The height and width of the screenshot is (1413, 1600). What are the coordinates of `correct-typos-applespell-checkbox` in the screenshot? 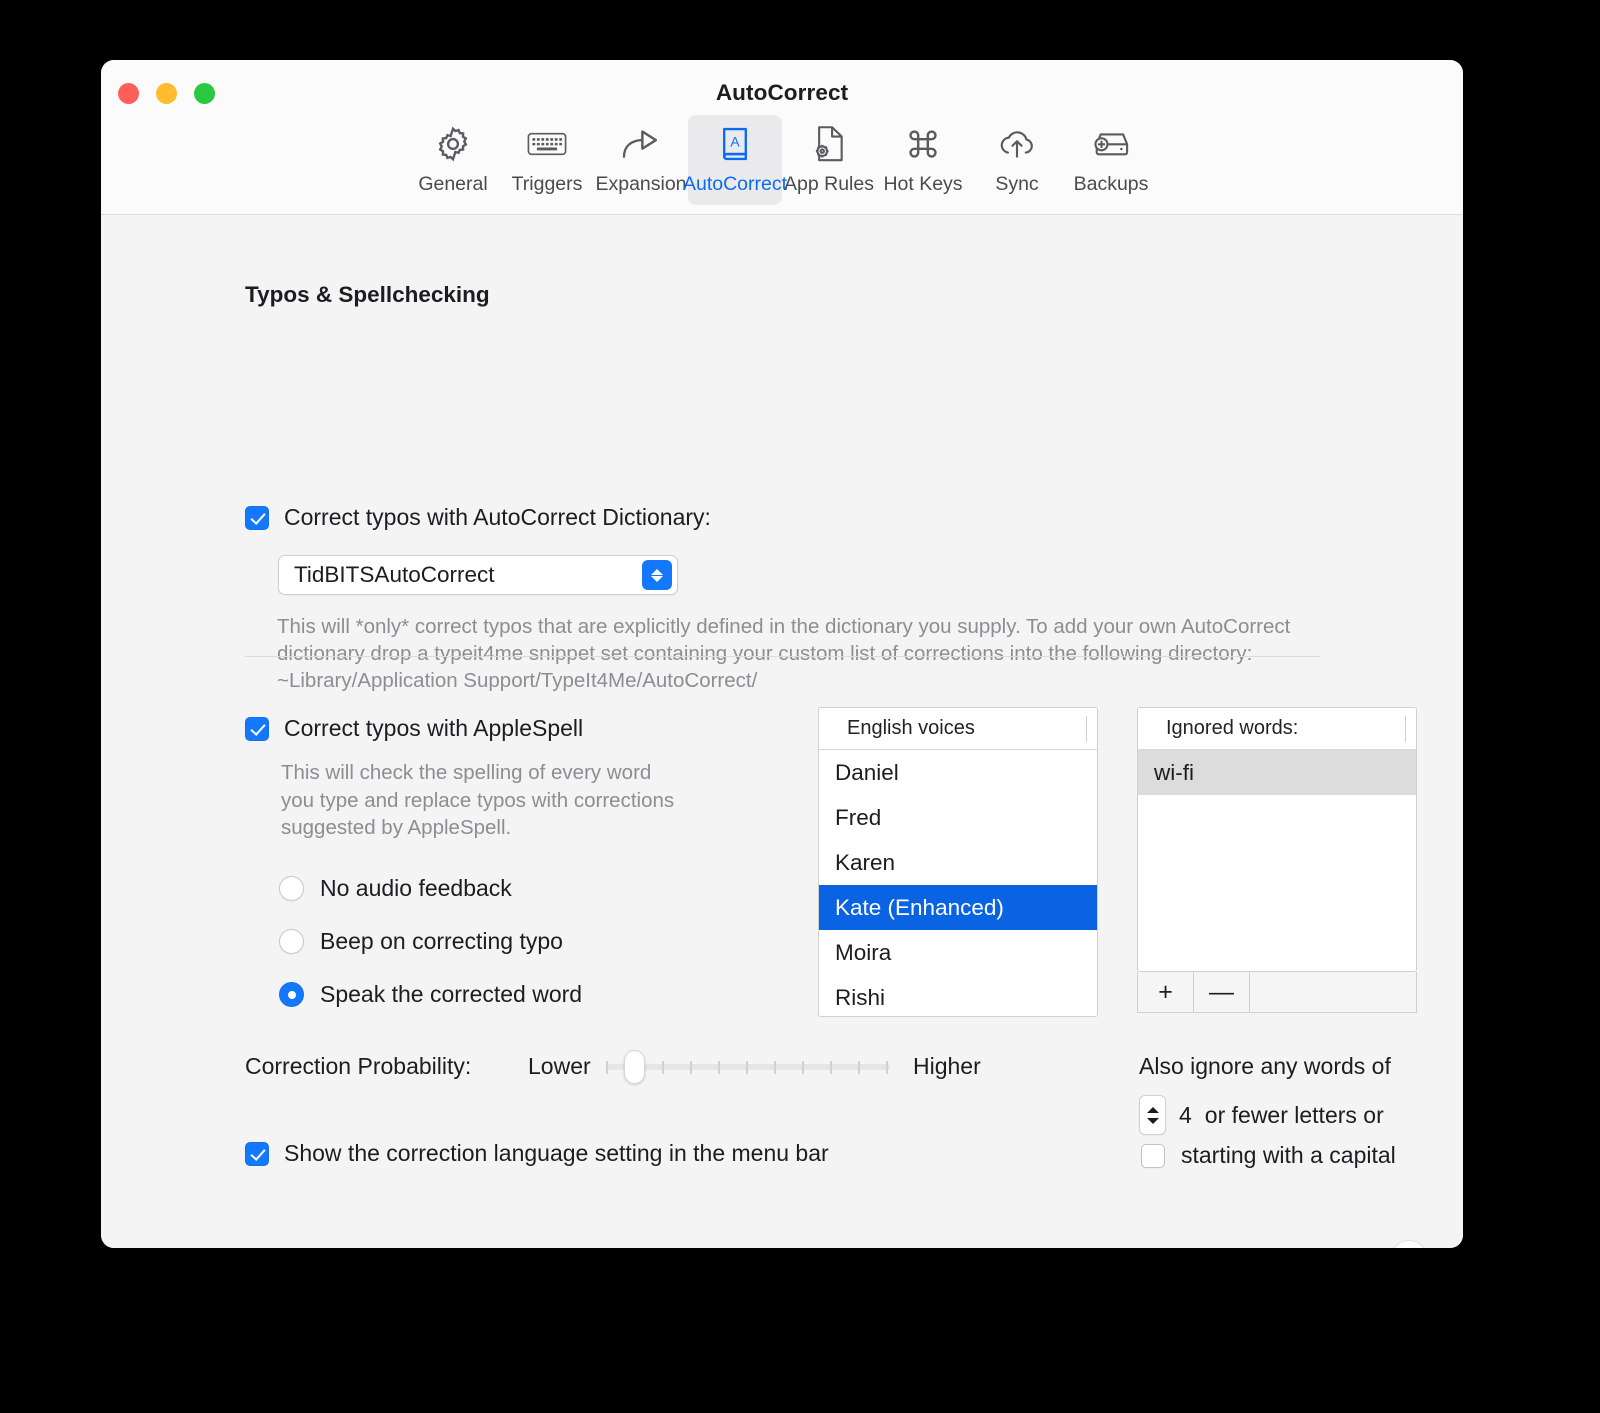 It's located at (257, 728).